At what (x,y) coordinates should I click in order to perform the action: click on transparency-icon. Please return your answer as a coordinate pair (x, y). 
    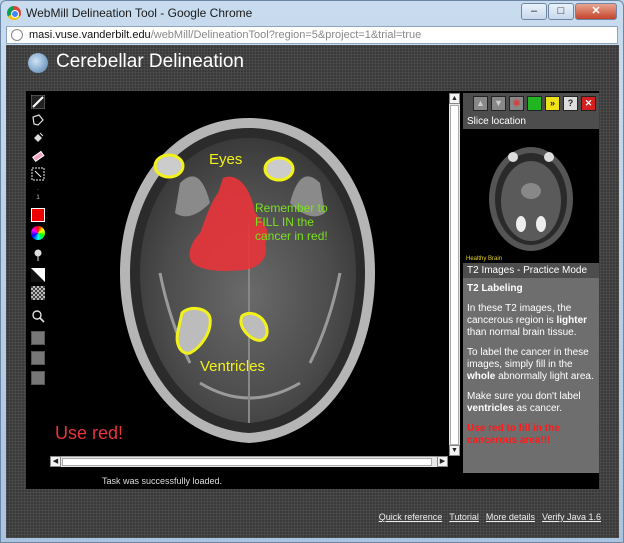
    Looking at the image, I should click on (38, 293).